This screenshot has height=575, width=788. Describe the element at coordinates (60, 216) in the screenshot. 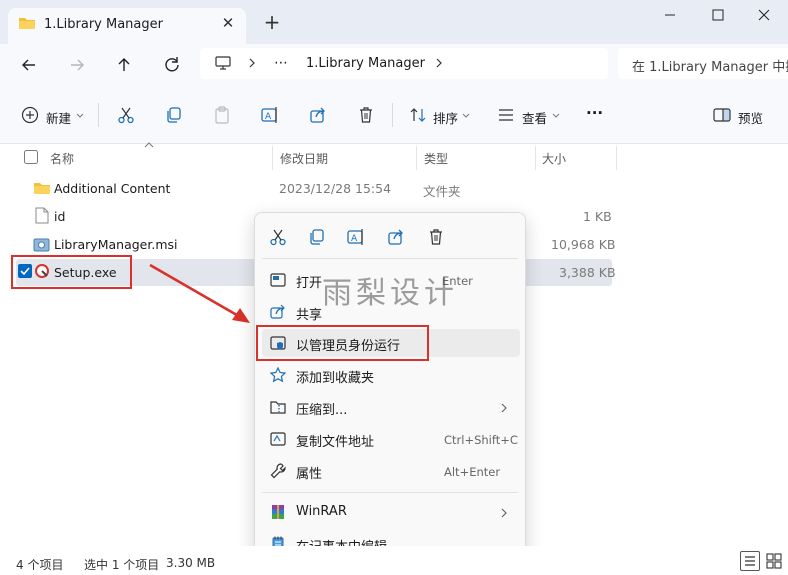

I see `file-name: id` at that location.